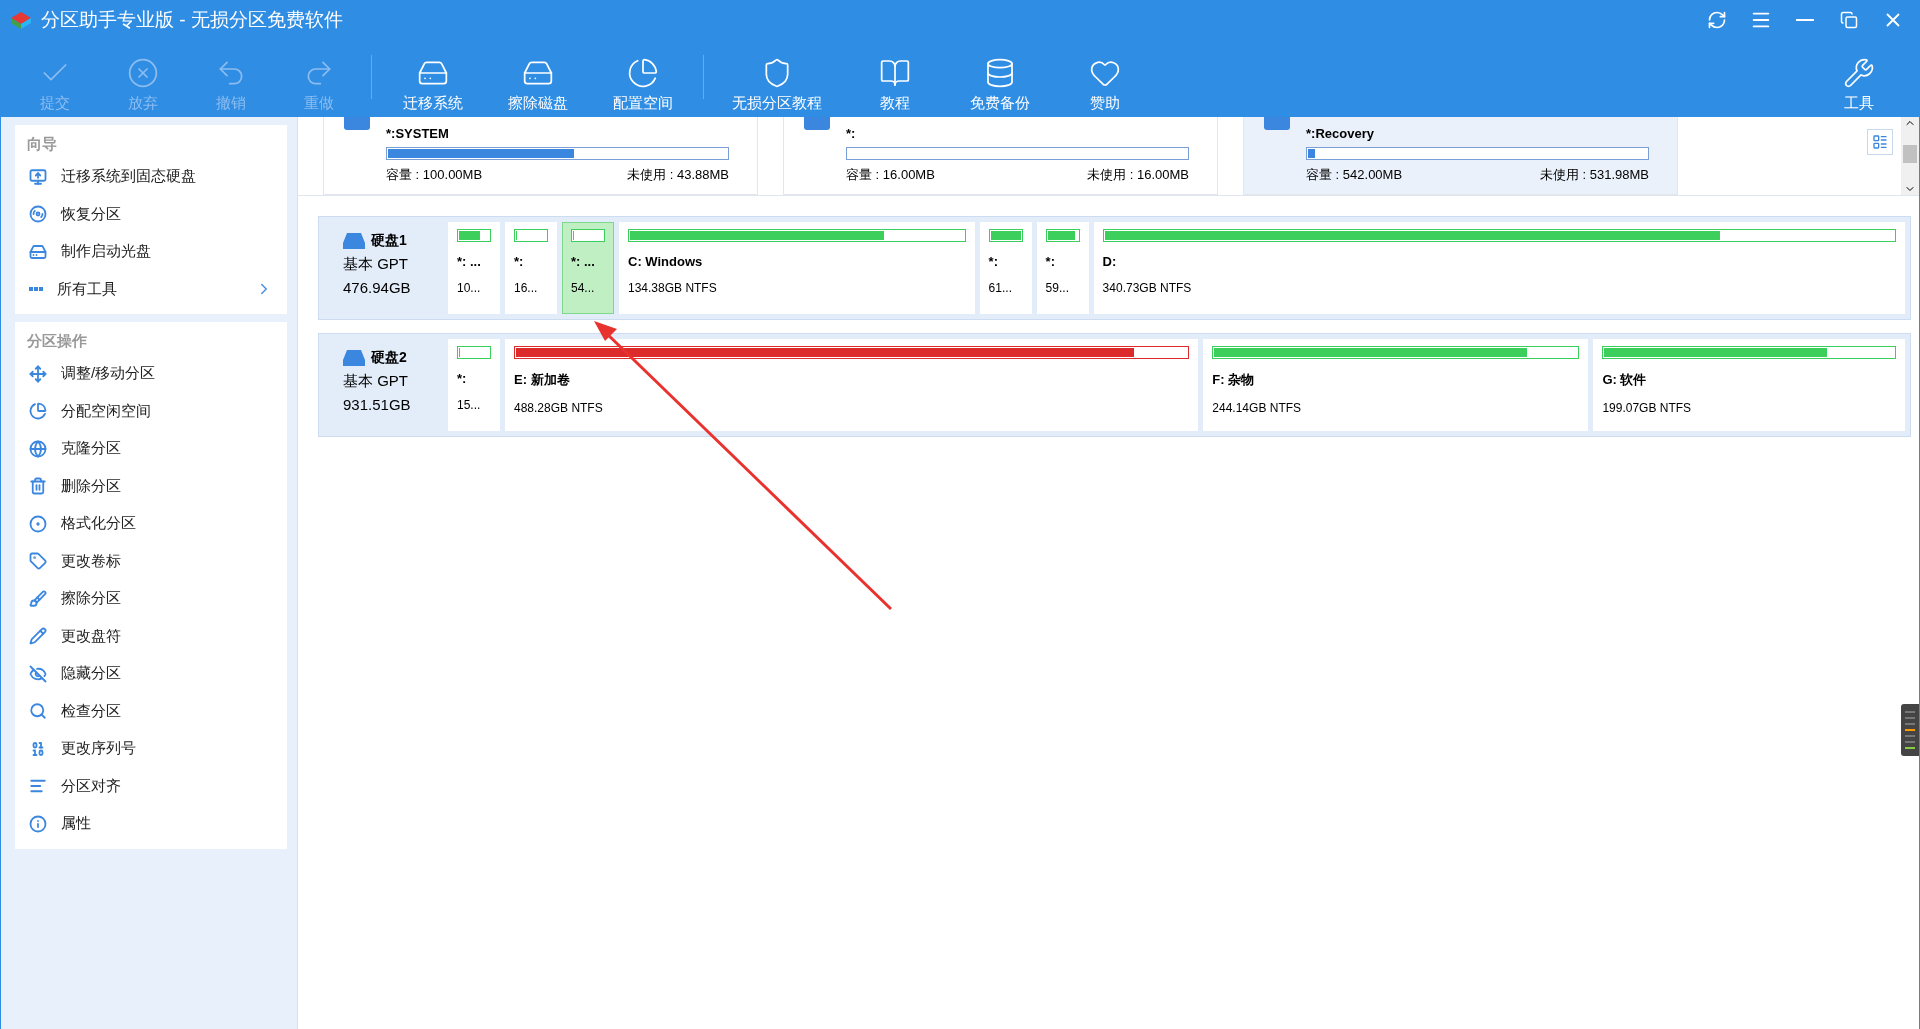 This screenshot has width=1920, height=1029. What do you see at coordinates (91, 786) in the screenshot?
I see `item-label: 分区对齐` at bounding box center [91, 786].